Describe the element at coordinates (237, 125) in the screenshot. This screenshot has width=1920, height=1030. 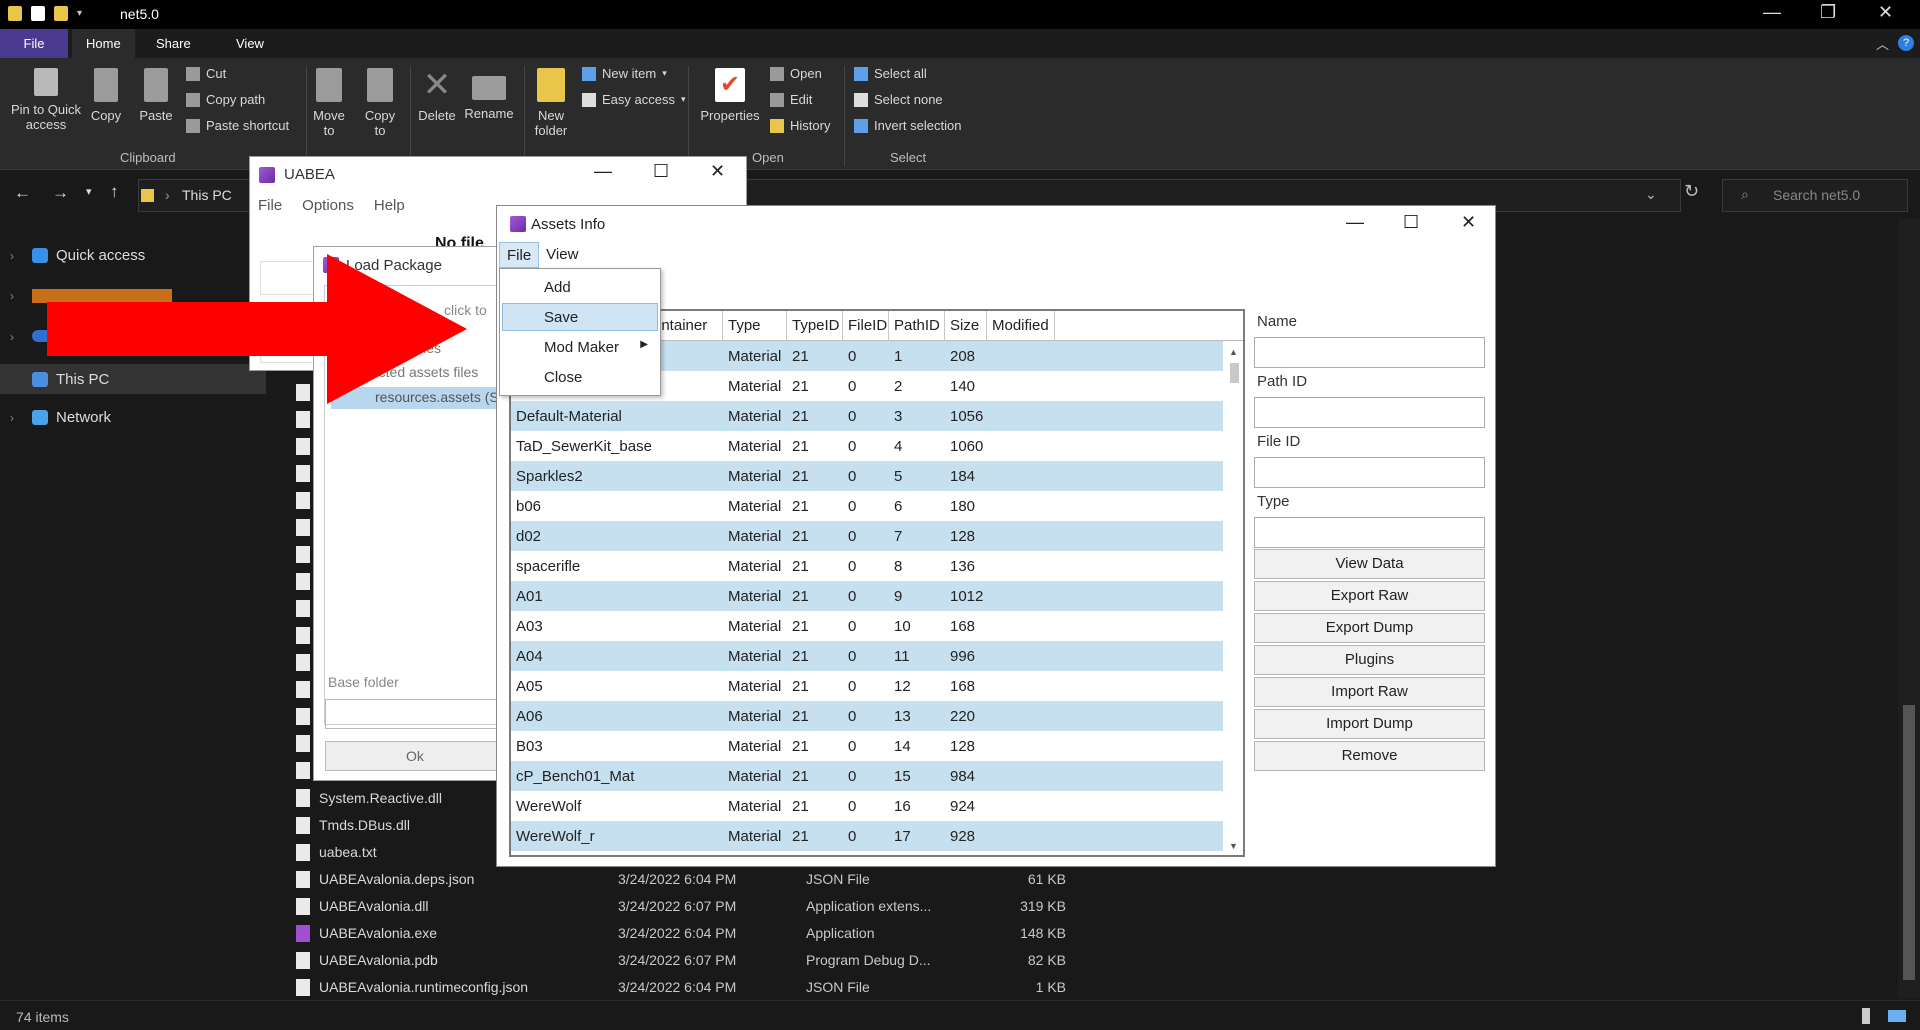
I see `paste-shortcut-button: Paste shortcut` at that location.